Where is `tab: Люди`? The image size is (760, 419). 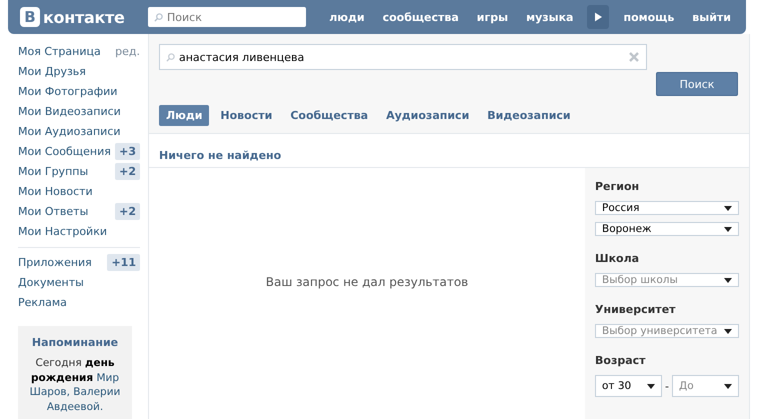 tab: Люди is located at coordinates (184, 115).